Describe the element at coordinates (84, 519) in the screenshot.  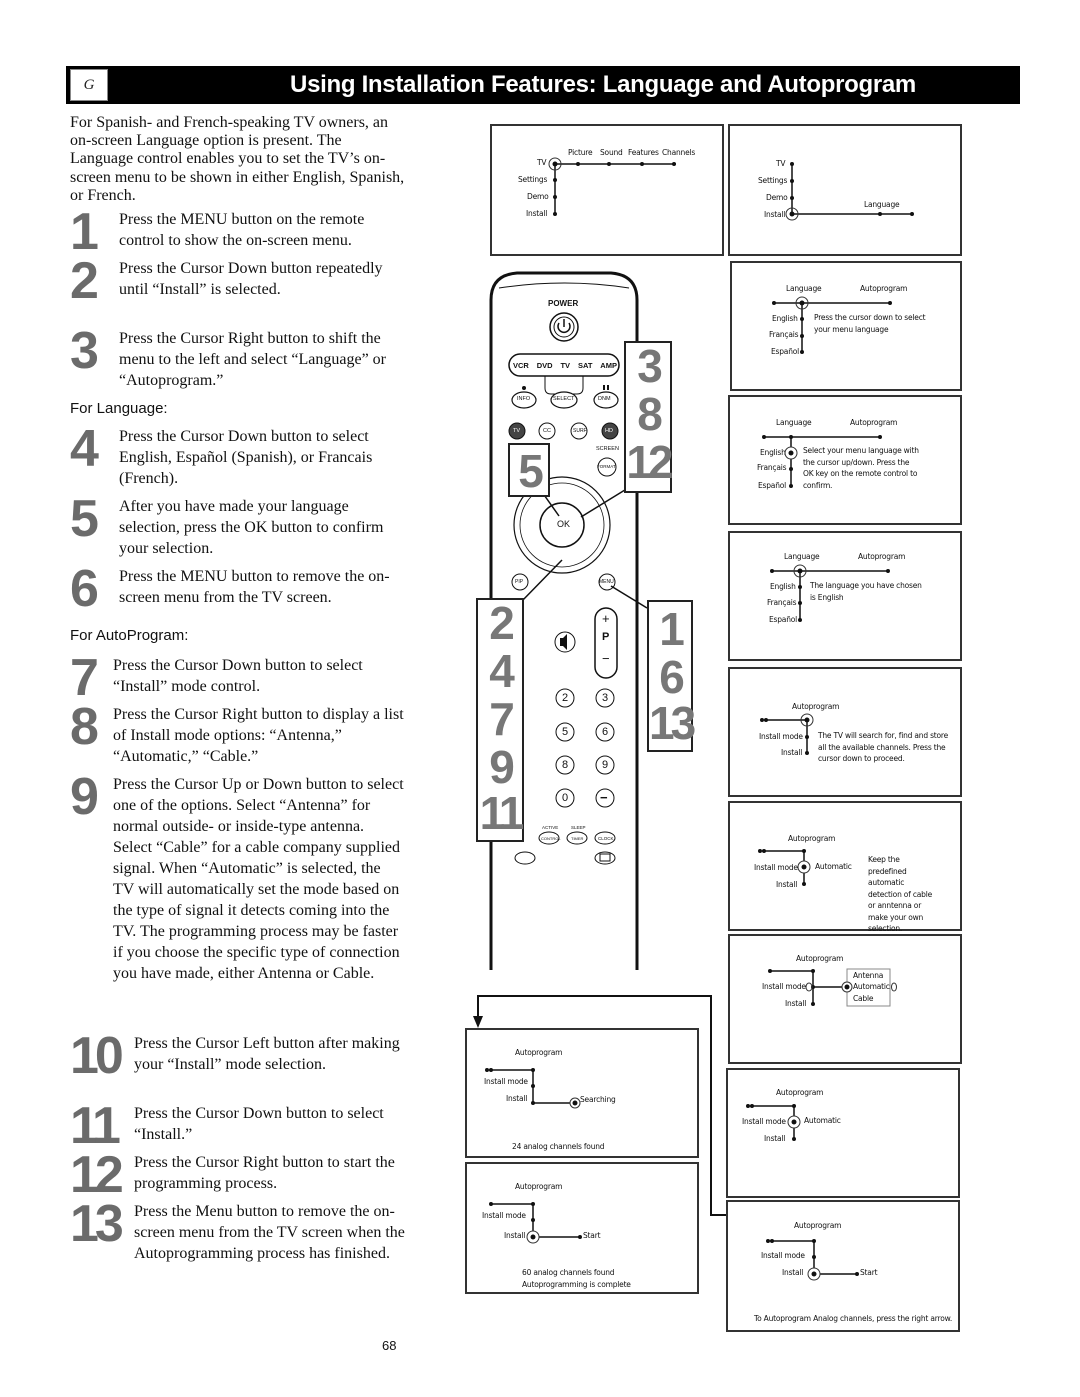
I see `step-number: 5` at that location.